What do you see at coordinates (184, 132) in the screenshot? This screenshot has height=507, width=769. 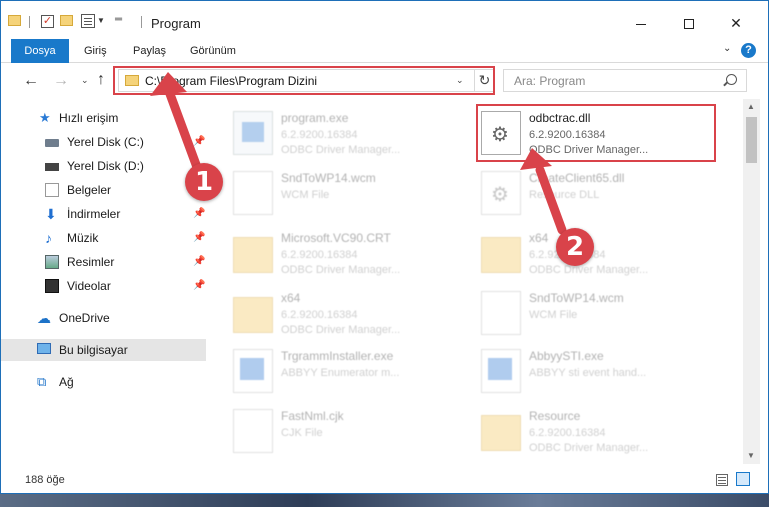 I see `arrow-to-address-bar` at bounding box center [184, 132].